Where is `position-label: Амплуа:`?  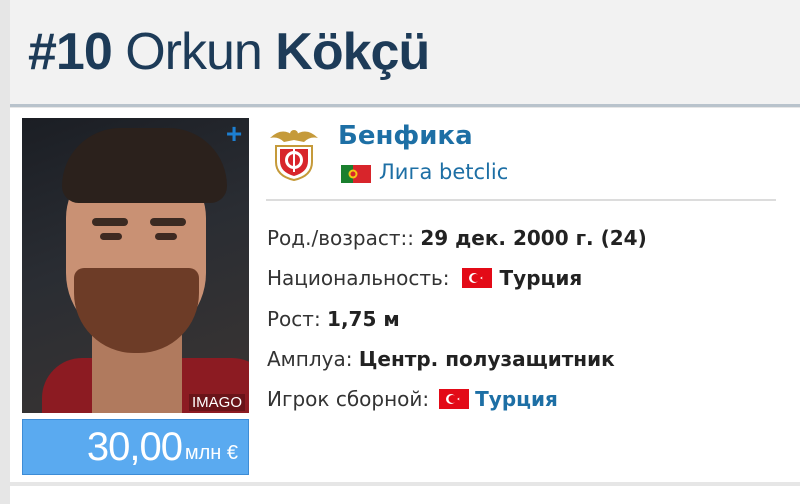
position-label: Амплуа: is located at coordinates (310, 359).